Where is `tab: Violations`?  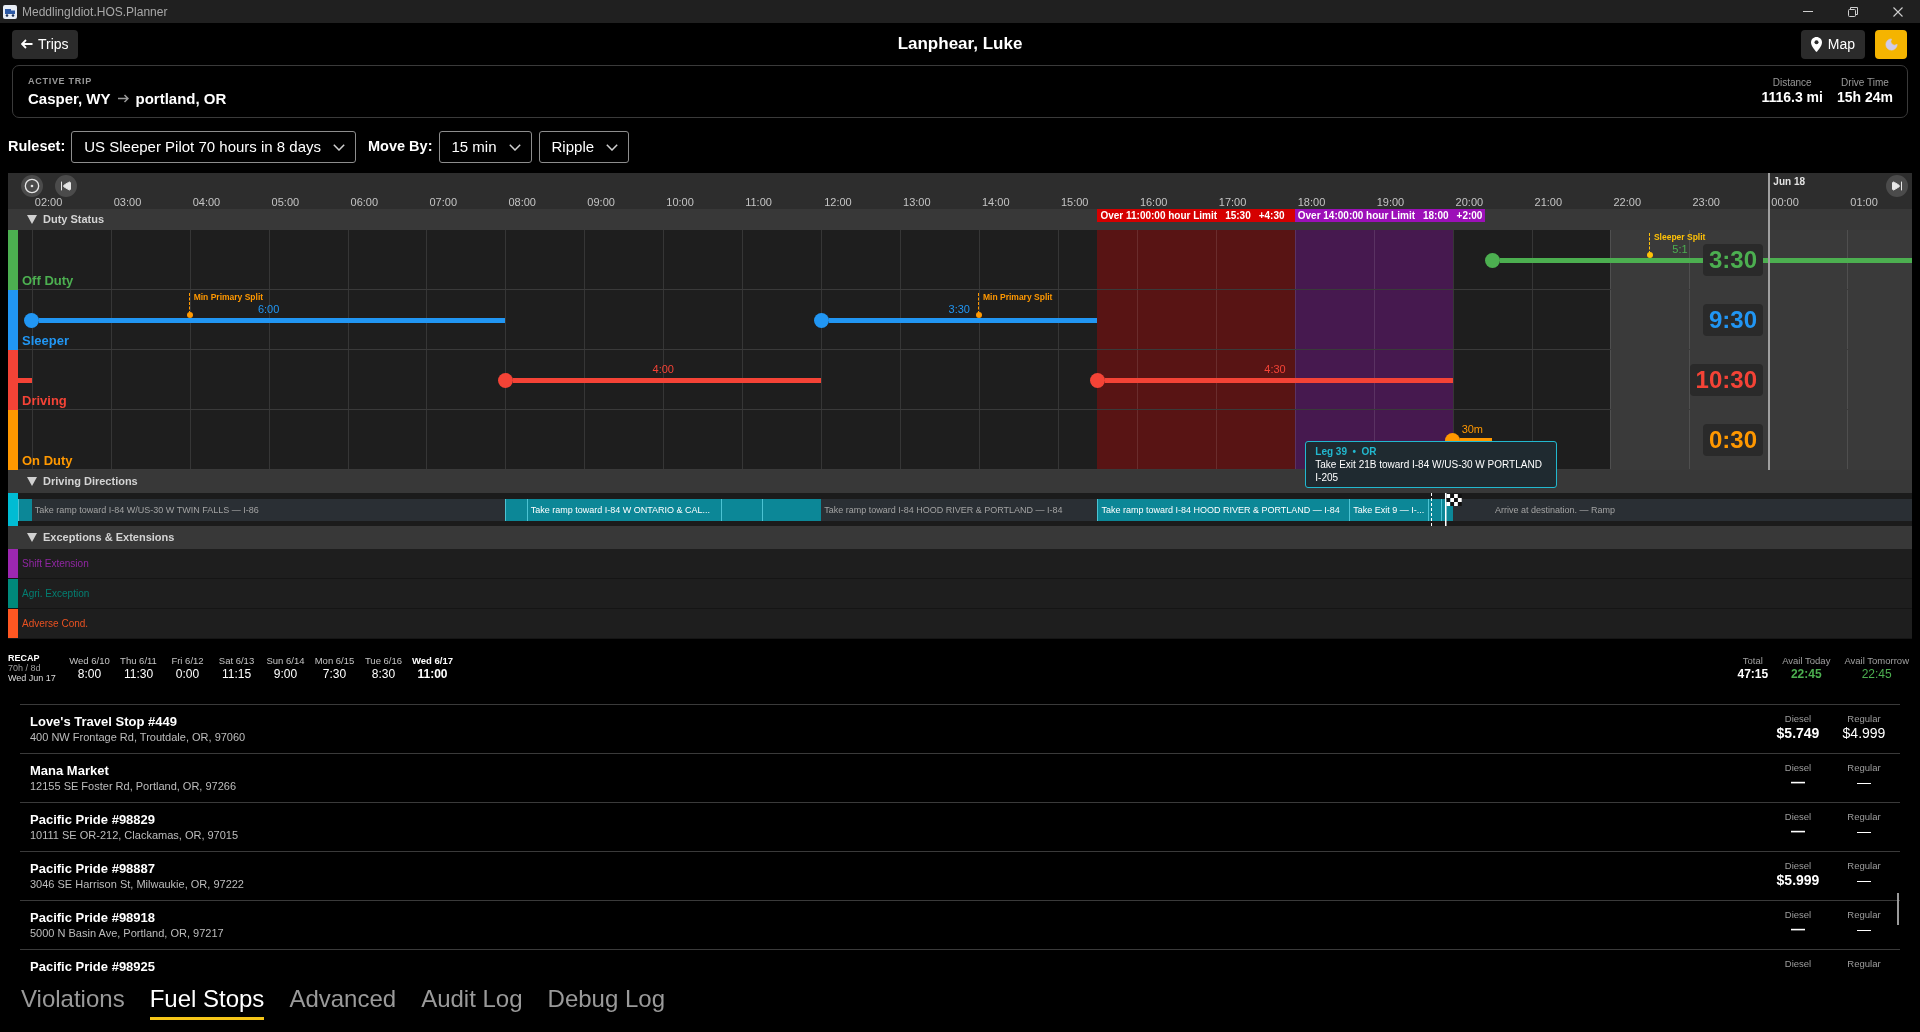
tab: Violations is located at coordinates (73, 1002).